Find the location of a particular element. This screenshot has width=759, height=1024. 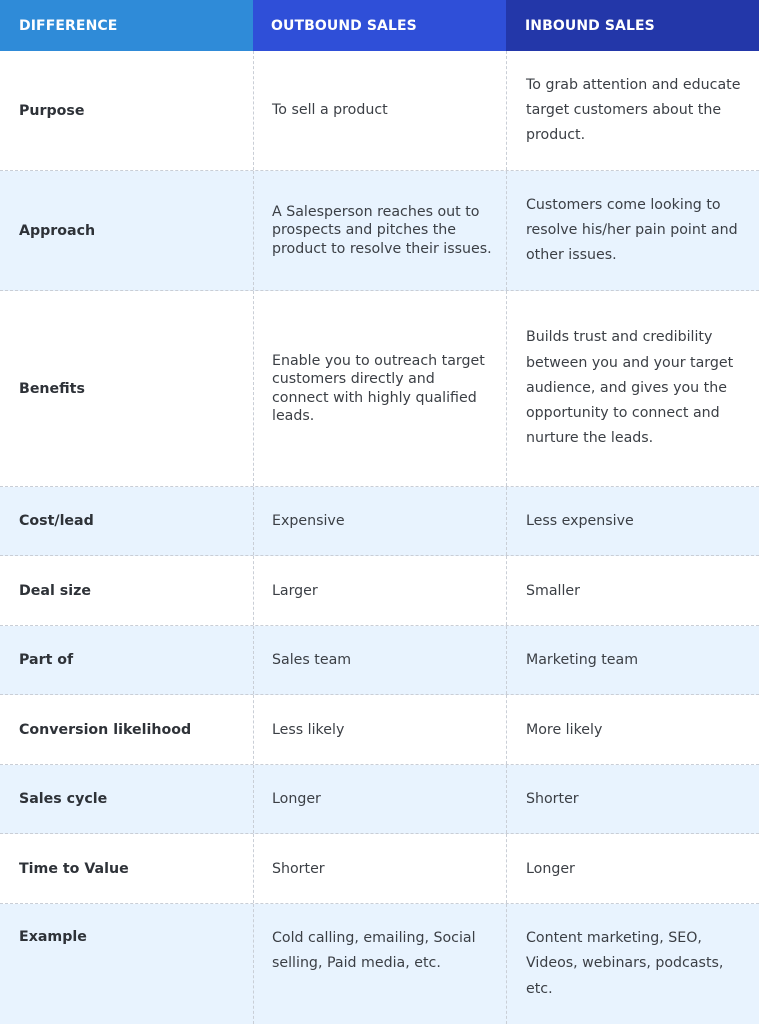

table-header: DIFFERENCE OUTBOUND SALES INBOUND SALES is located at coordinates (379, 25).